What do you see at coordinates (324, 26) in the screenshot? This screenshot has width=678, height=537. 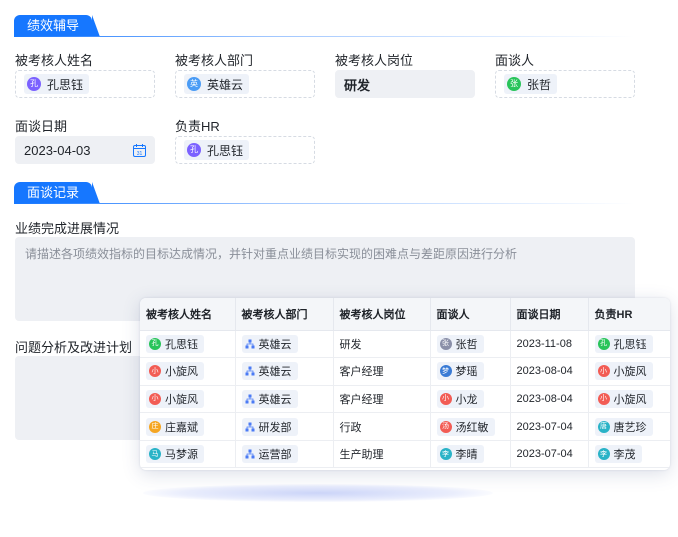 I see `section-header-performance: 绩效辅导` at bounding box center [324, 26].